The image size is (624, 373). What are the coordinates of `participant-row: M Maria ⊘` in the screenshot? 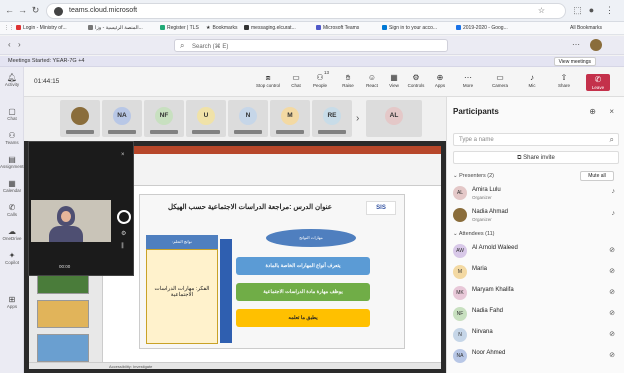 It's located at (535, 272).